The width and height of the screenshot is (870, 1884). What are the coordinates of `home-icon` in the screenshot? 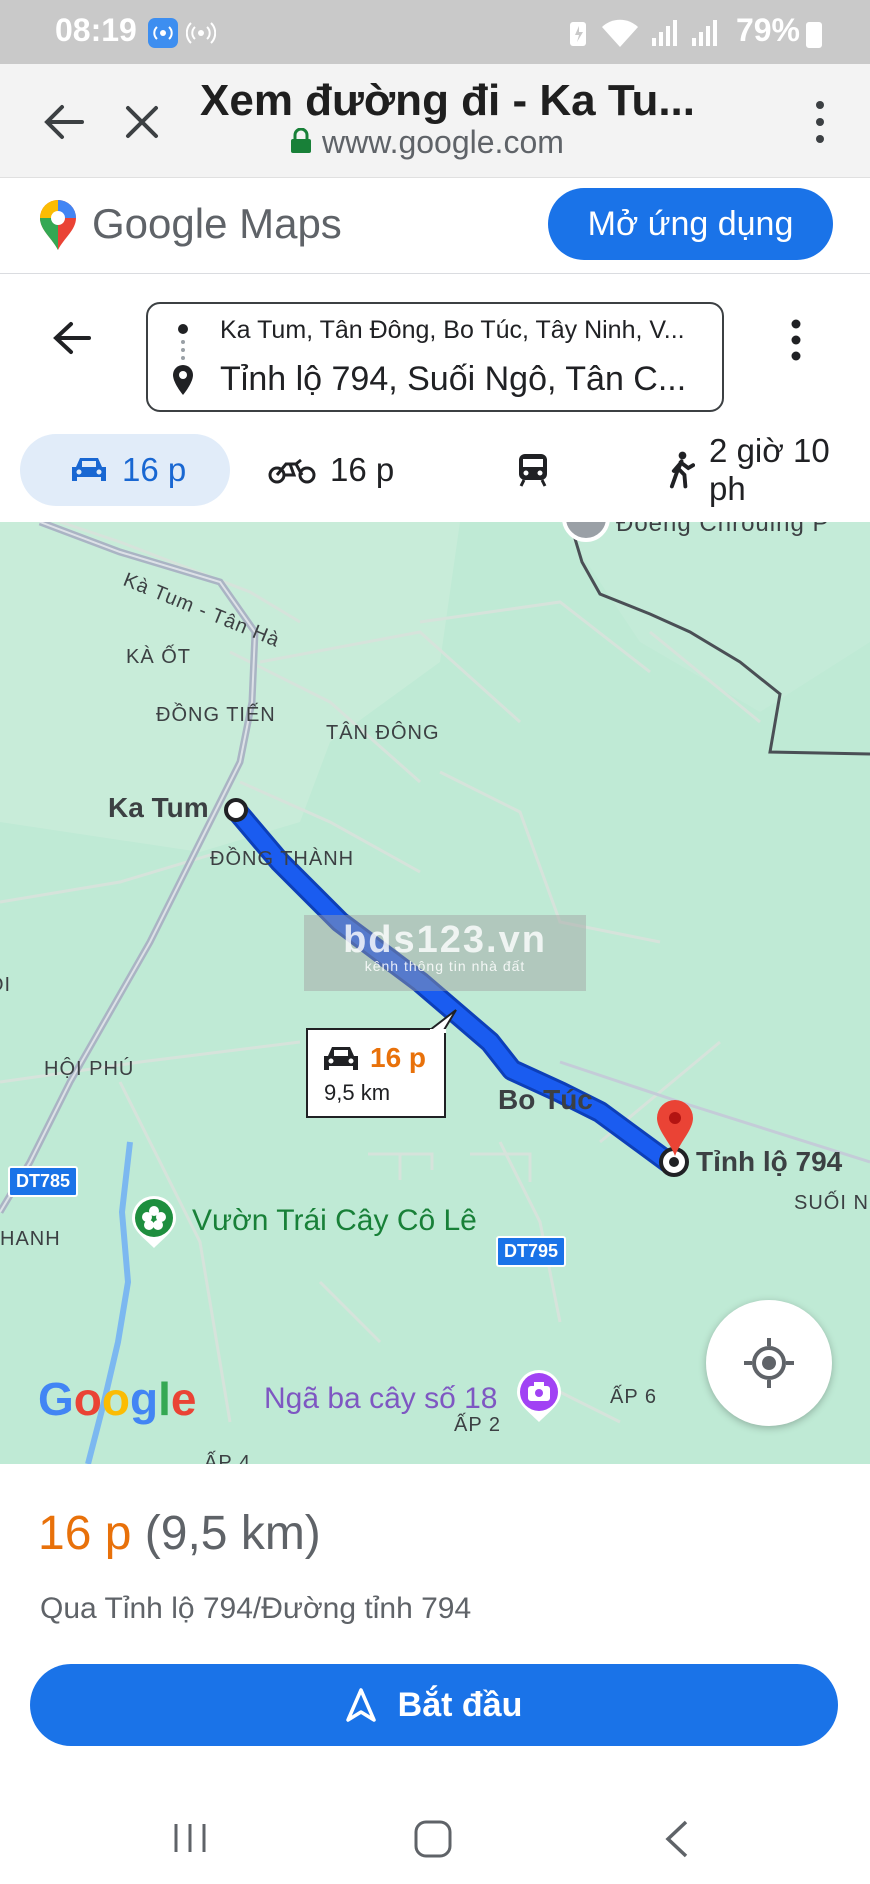 It's located at (433, 1839).